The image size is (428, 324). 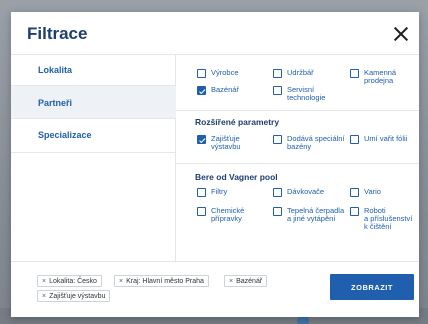 I want to click on checkbox-label: Zajišťuje výstavbu, so click(x=226, y=142).